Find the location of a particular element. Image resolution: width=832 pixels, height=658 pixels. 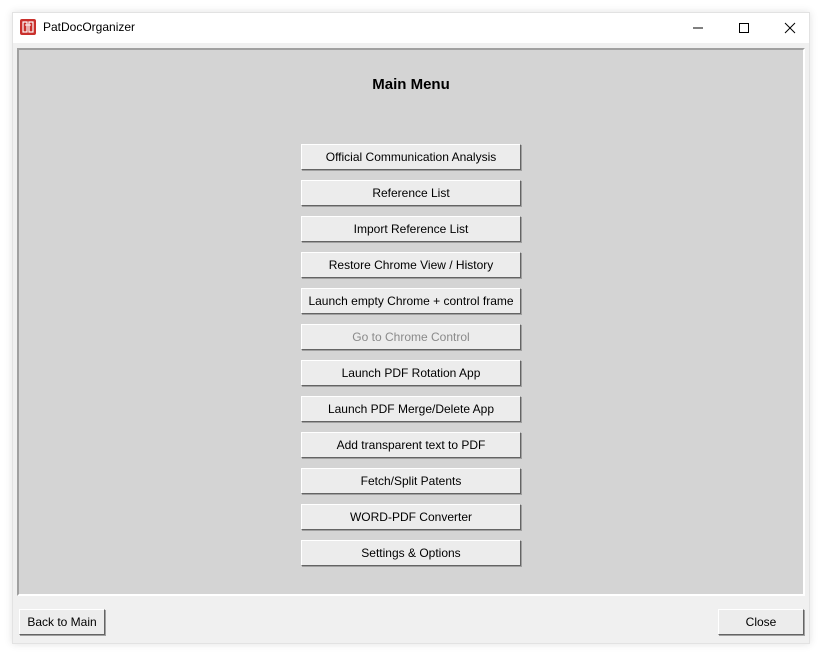

close-icon is located at coordinates (790, 28).